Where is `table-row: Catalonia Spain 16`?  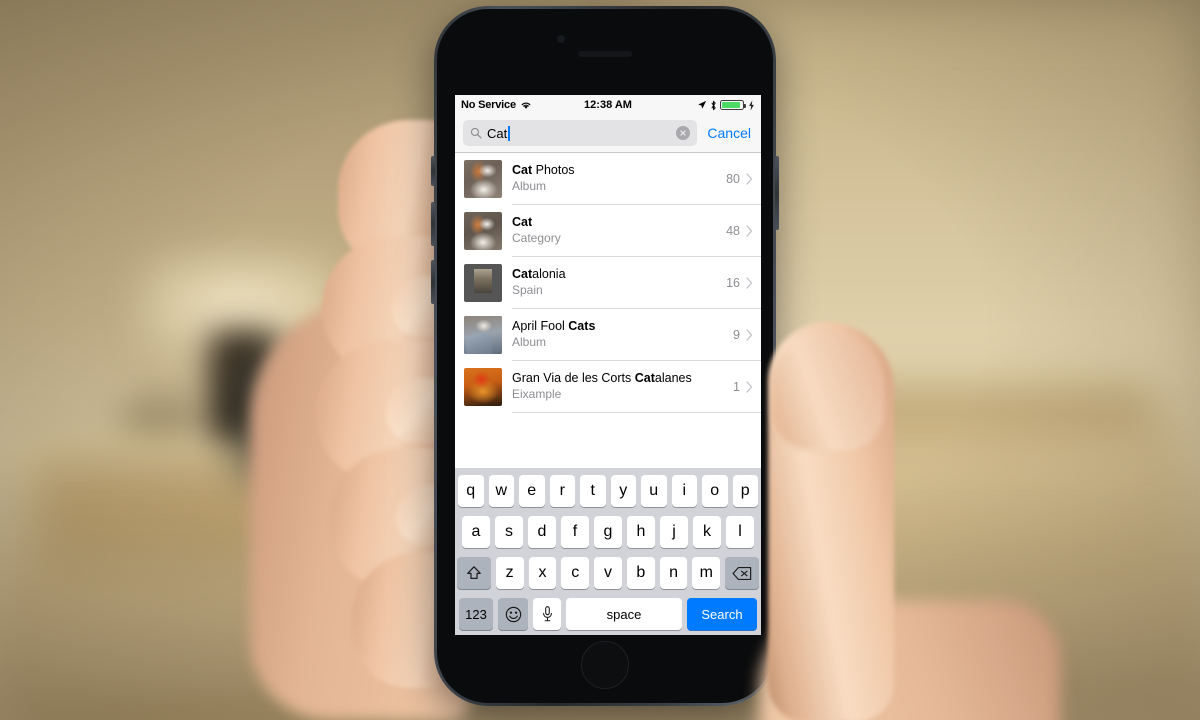 table-row: Catalonia Spain 16 is located at coordinates (608, 283).